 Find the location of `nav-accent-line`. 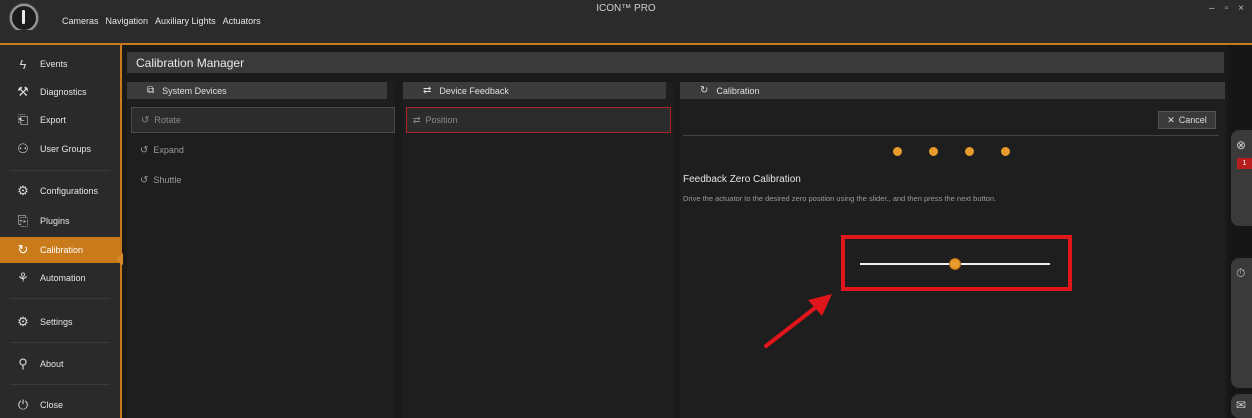

nav-accent-line is located at coordinates (626, 44).